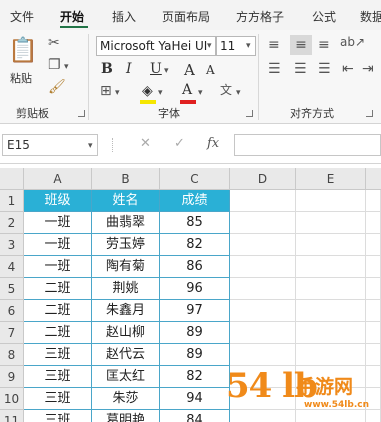 This screenshot has width=381, height=422. Describe the element at coordinates (166, 71) in the screenshot. I see `underline-dropdown-icon: ▾` at that location.